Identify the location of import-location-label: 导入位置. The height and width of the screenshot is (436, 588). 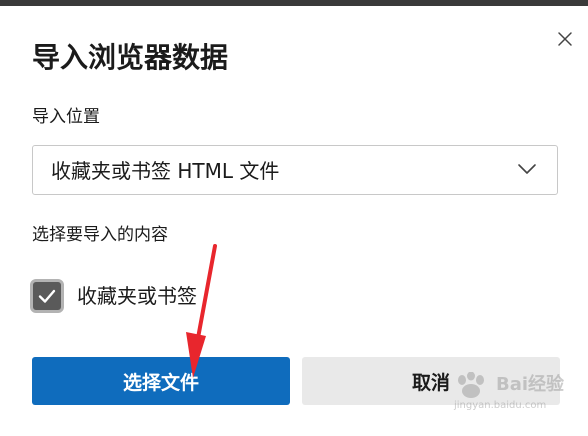
(66, 117).